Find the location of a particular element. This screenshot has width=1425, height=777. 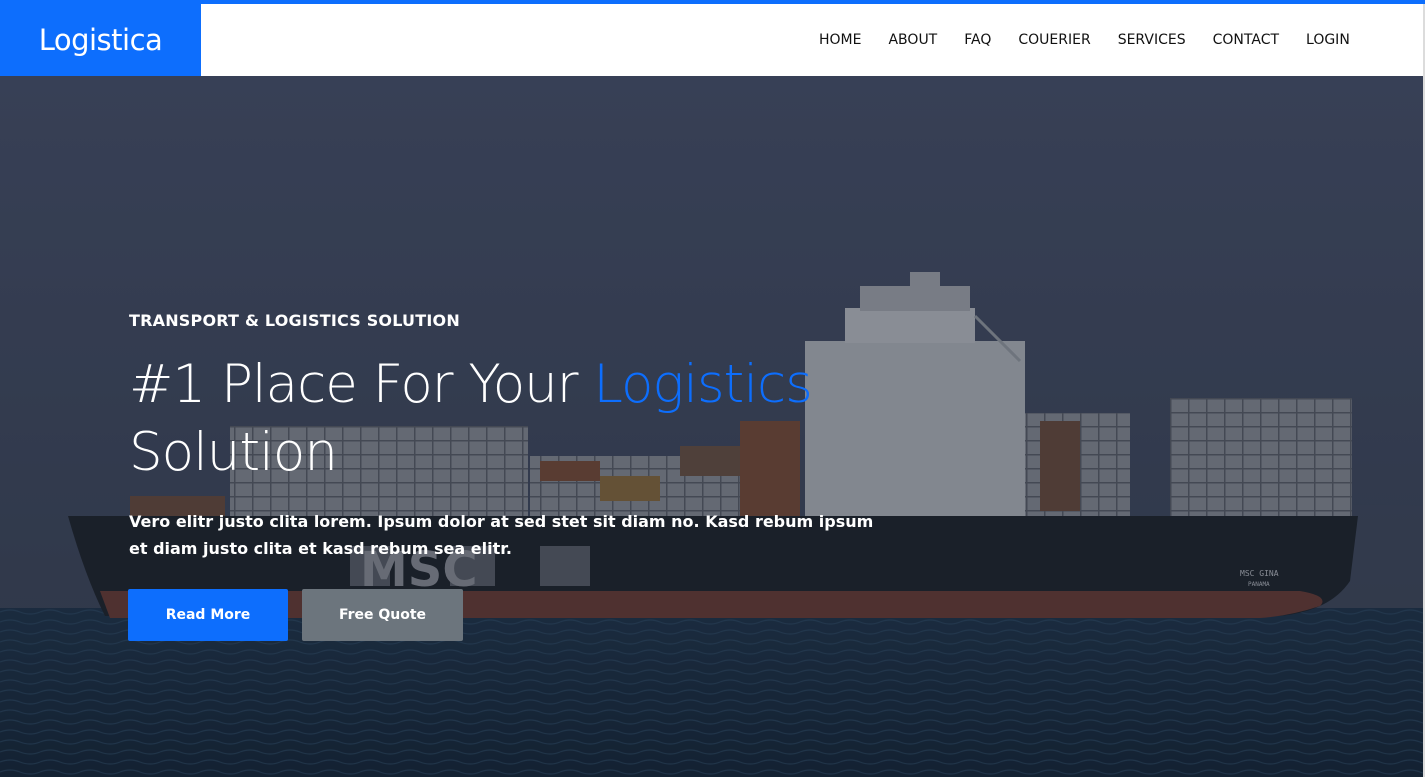

nav-item-home: HOME is located at coordinates (840, 40).